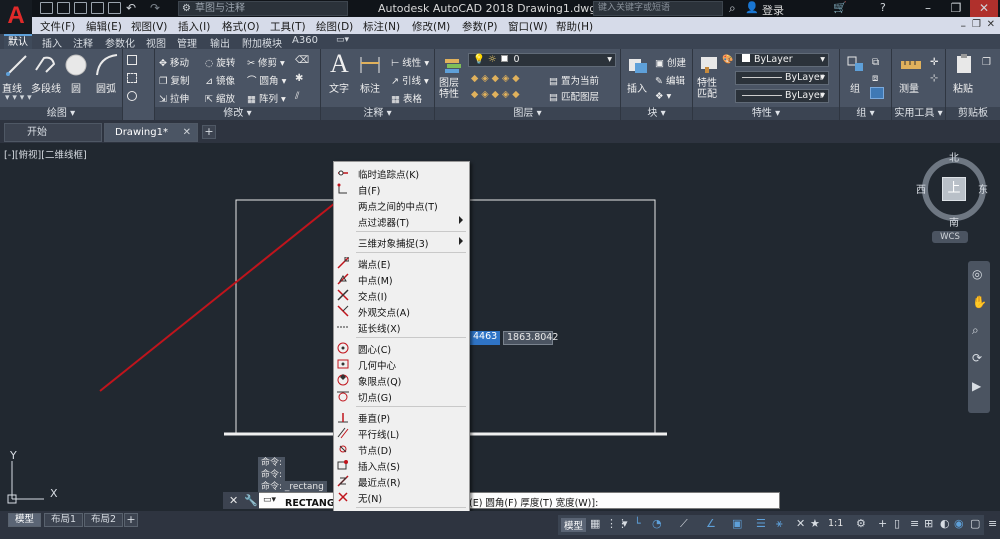 The image size is (1000, 539). What do you see at coordinates (237, 113) in the screenshot?
I see `modify-panel-title: 修改 ▾` at bounding box center [237, 113].